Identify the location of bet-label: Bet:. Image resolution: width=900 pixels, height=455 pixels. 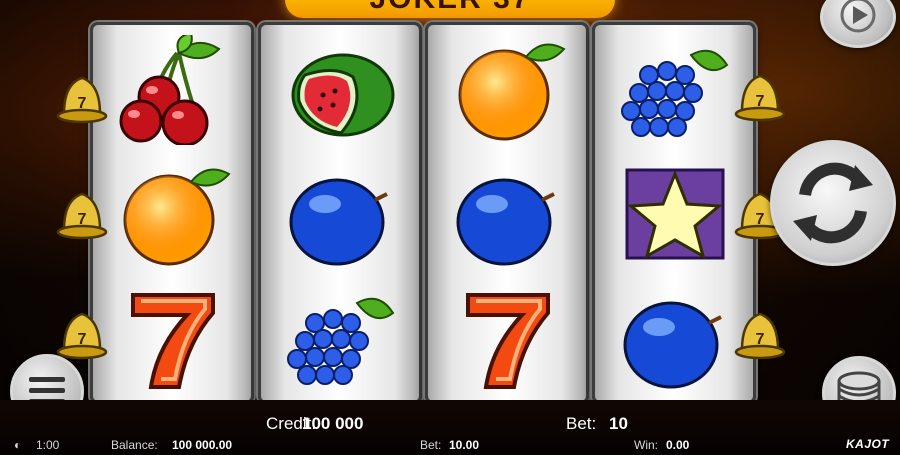
(581, 423).